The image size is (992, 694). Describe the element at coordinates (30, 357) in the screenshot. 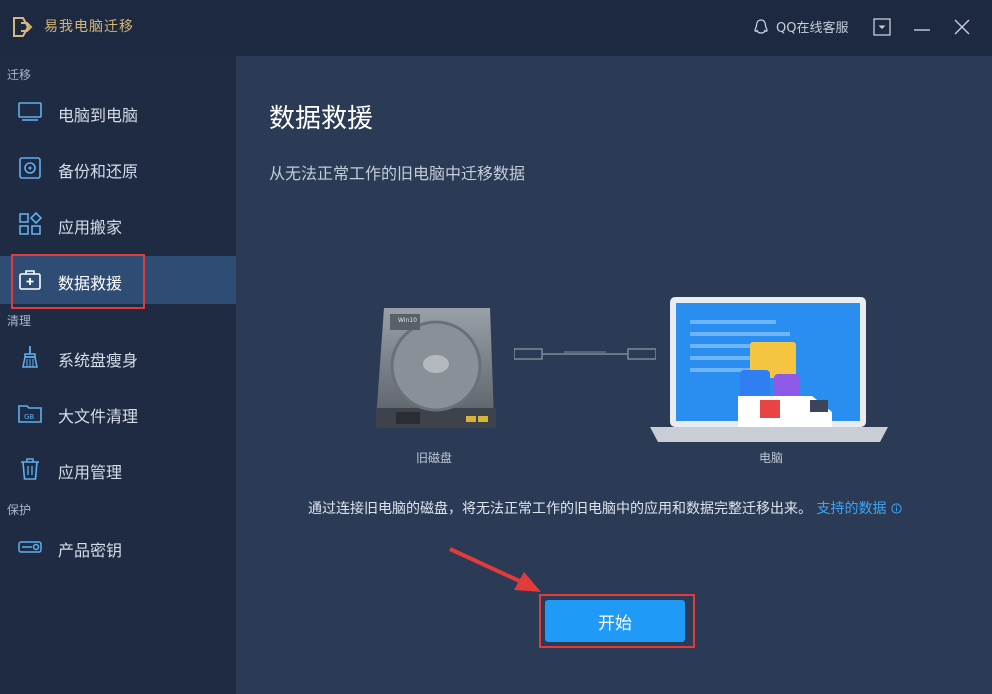

I see `broom-icon` at that location.